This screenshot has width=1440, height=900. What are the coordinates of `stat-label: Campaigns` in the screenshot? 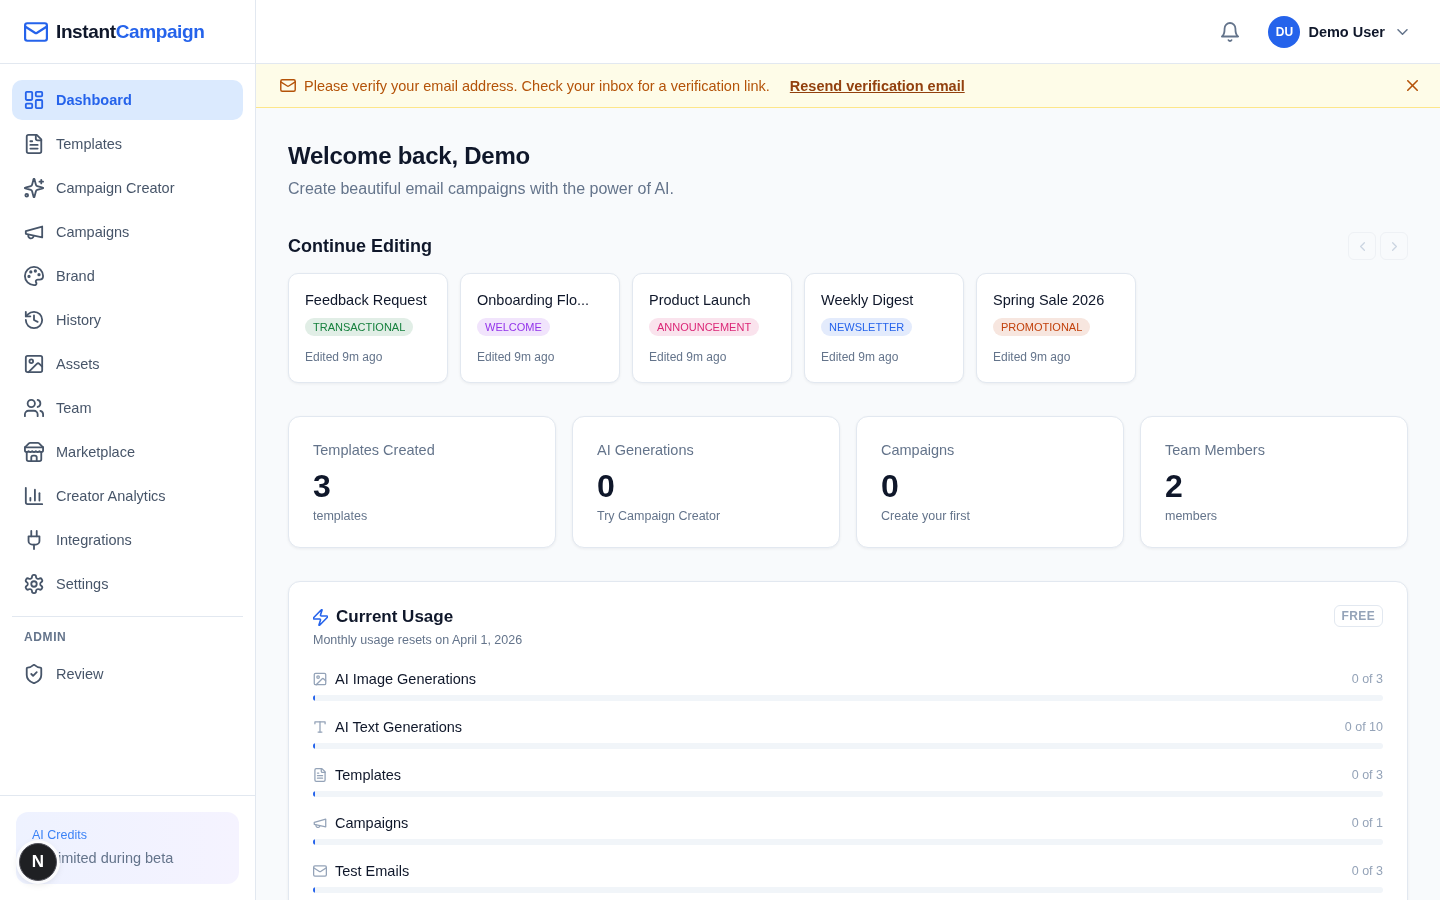 It's located at (918, 450).